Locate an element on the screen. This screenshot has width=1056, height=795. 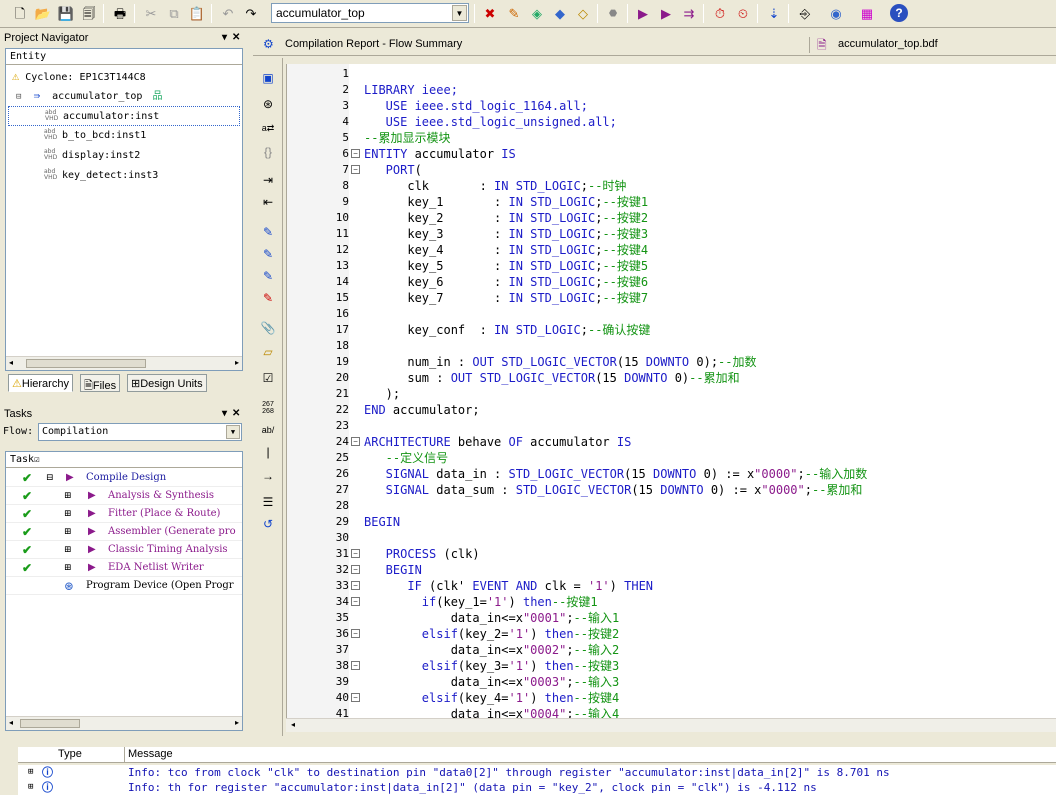
code-line: key_7 : IN STD_LOGIC;--按键7 is located at coordinates (506, 298).